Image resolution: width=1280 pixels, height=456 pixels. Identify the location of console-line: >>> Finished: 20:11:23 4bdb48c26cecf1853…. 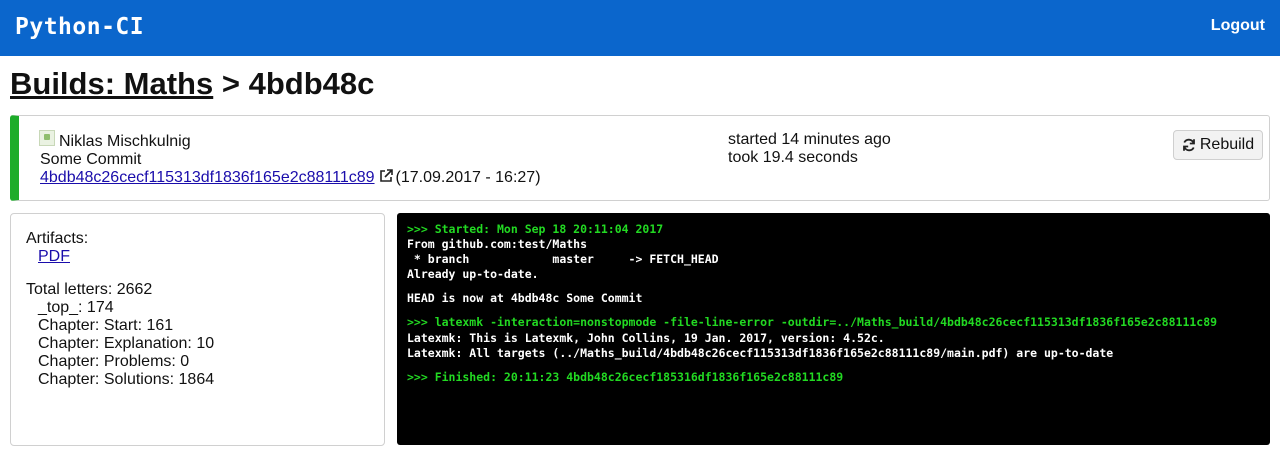
(625, 377).